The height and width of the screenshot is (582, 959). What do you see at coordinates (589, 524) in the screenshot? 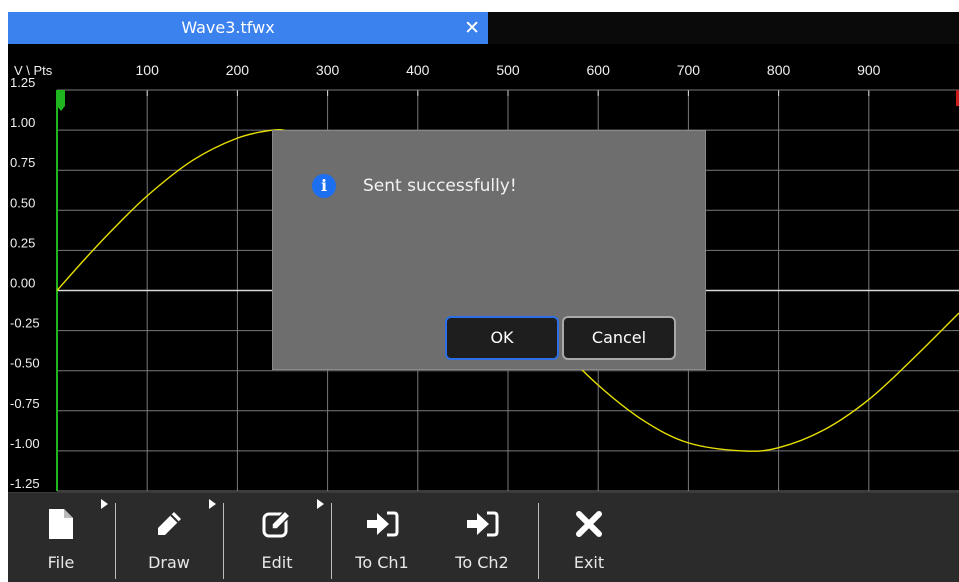
I see `close-icon` at bounding box center [589, 524].